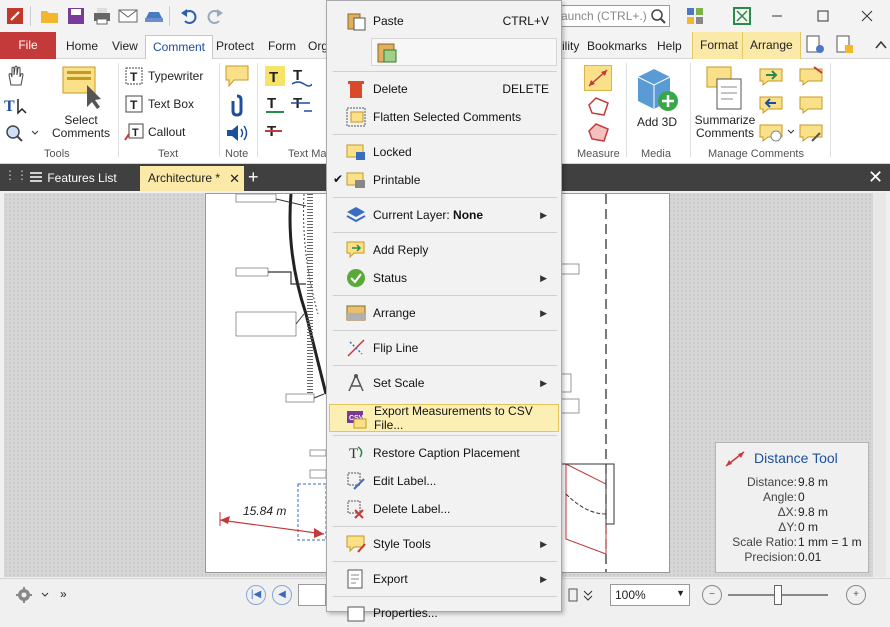 The width and height of the screenshot is (890, 627). Describe the element at coordinates (650, 595) in the screenshot. I see `zoom-level-select: 100% ▼` at that location.